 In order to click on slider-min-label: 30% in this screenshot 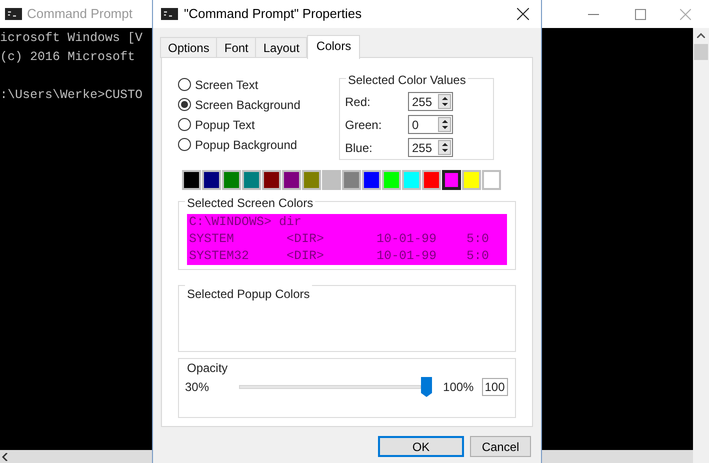, I will do `click(197, 387)`.